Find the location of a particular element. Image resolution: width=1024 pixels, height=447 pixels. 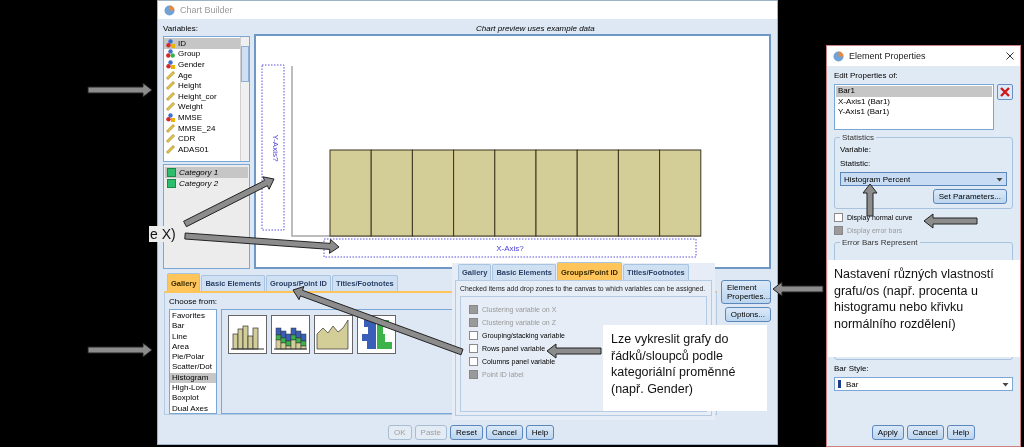

chart-type-item: Boxplot is located at coordinates (193, 398).